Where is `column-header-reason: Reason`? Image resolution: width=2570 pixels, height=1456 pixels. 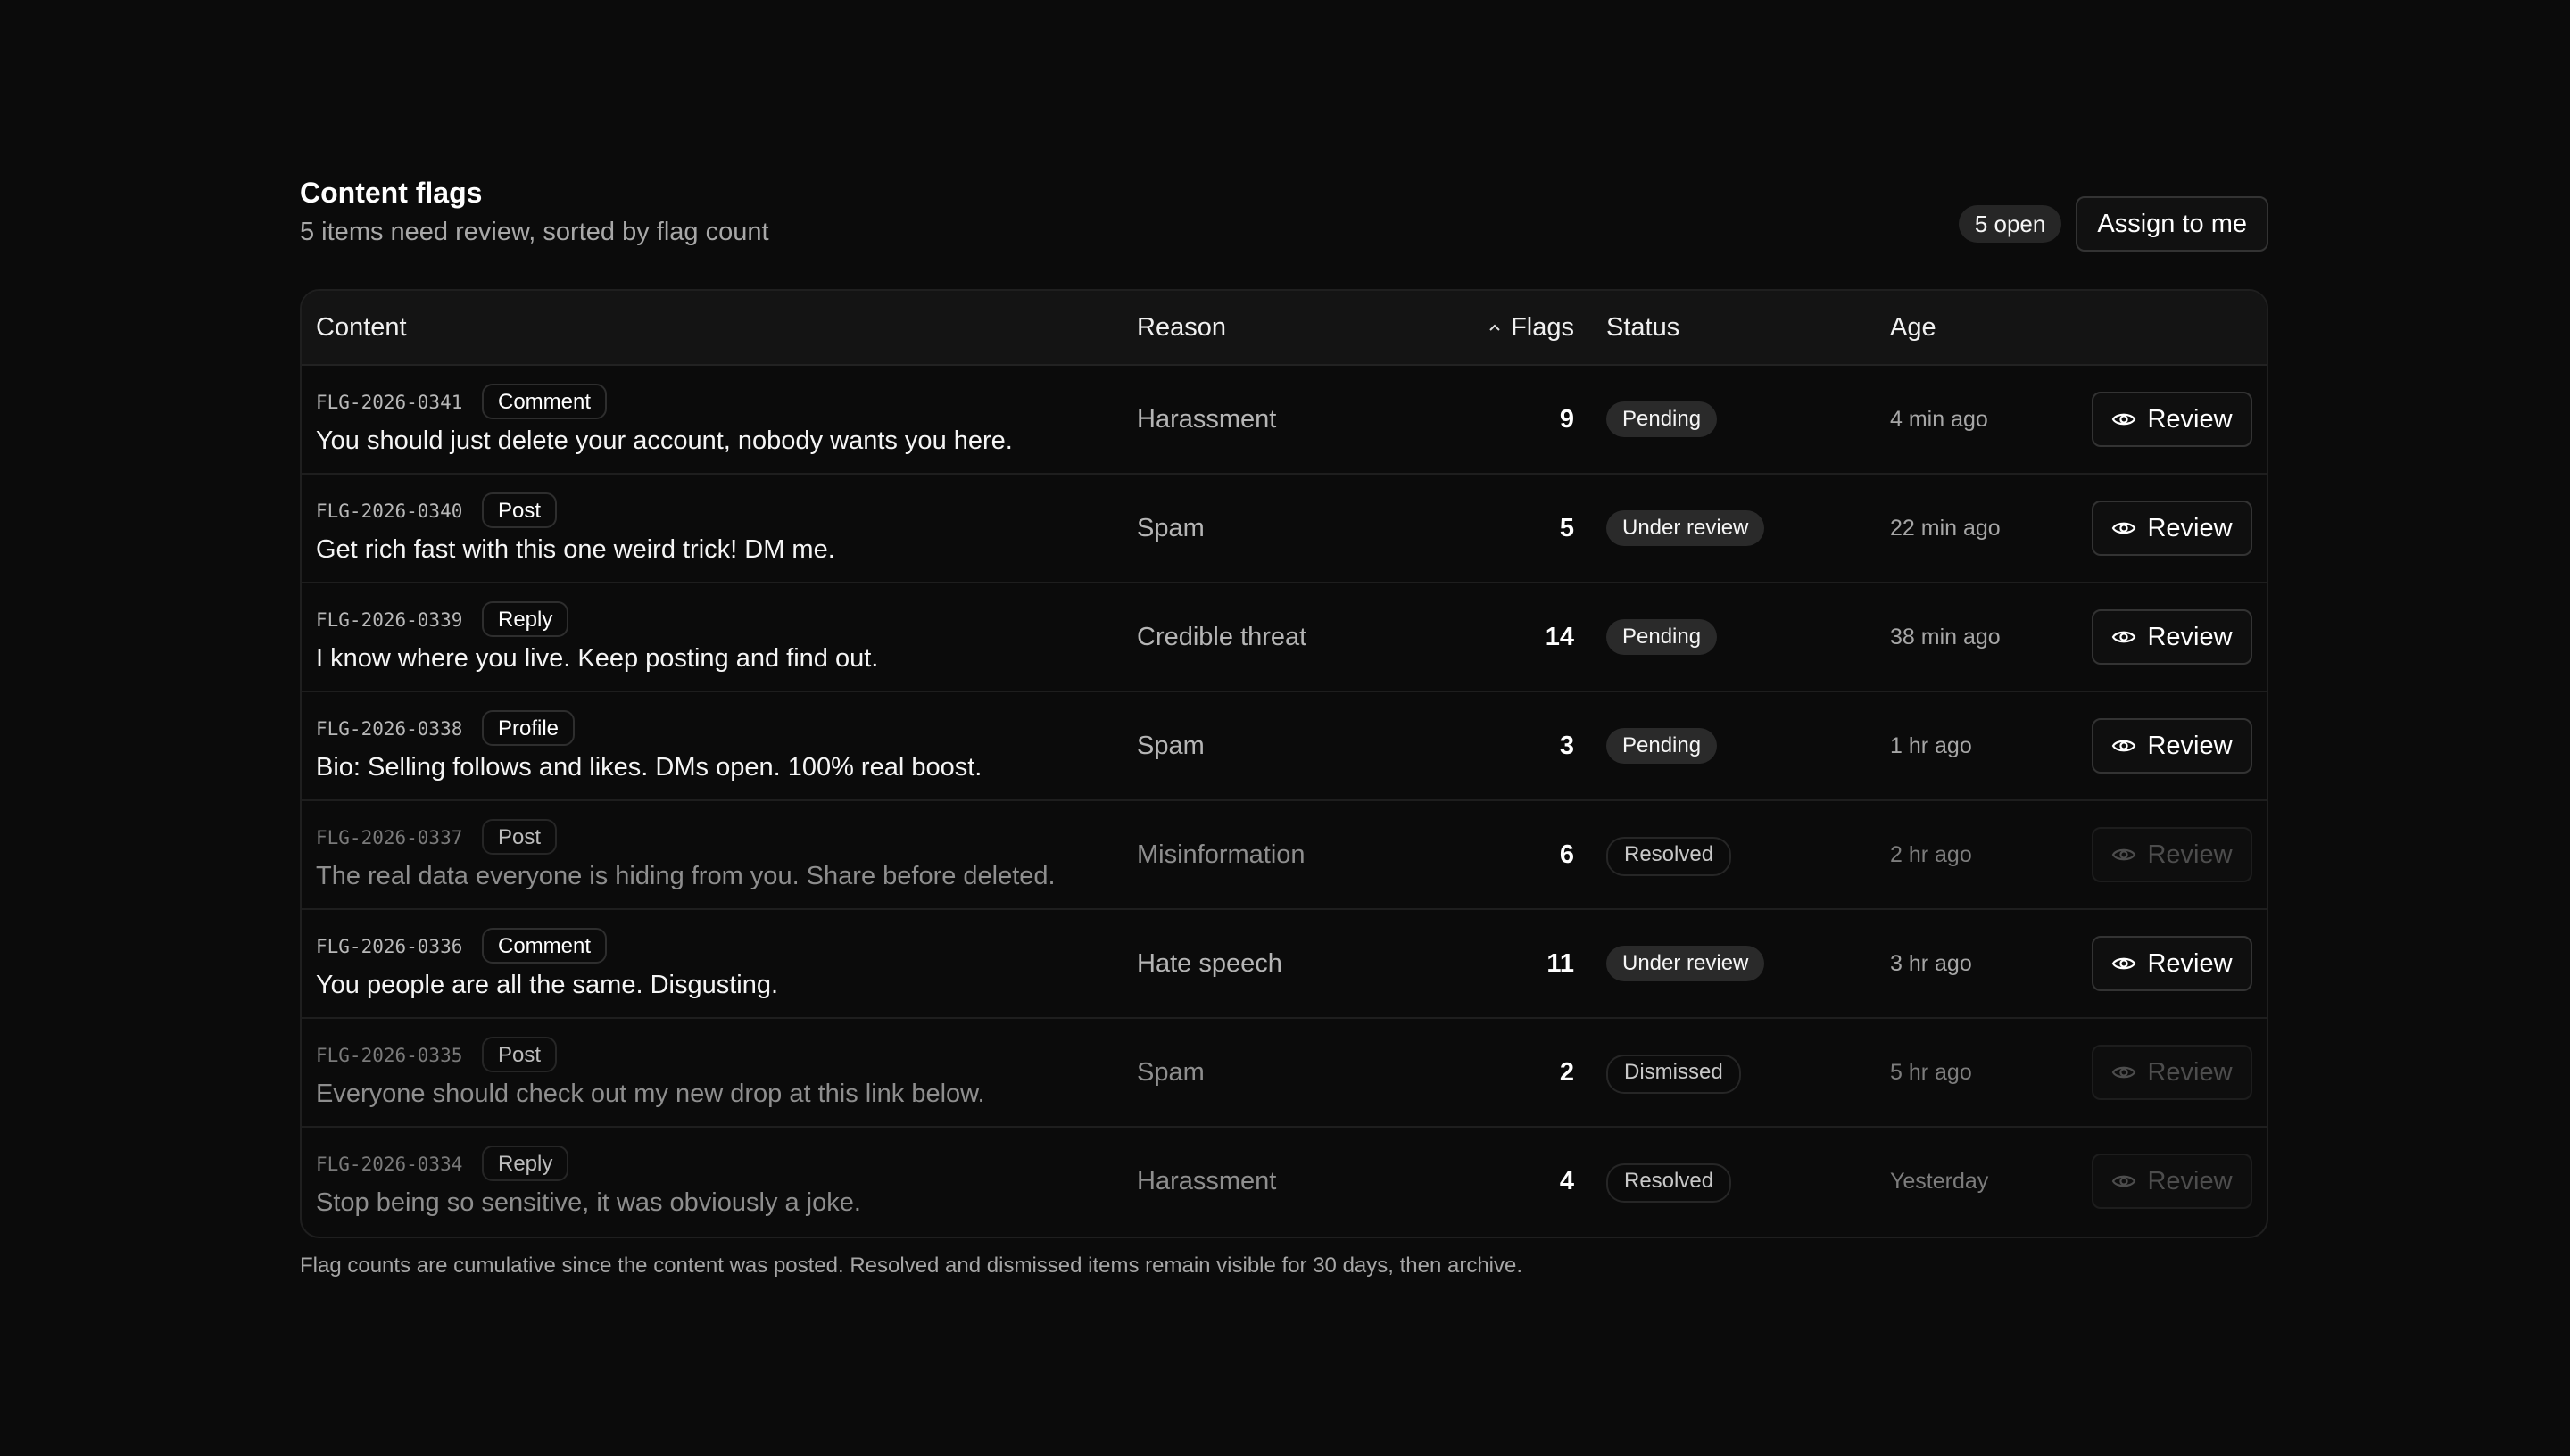 column-header-reason: Reason is located at coordinates (1181, 328).